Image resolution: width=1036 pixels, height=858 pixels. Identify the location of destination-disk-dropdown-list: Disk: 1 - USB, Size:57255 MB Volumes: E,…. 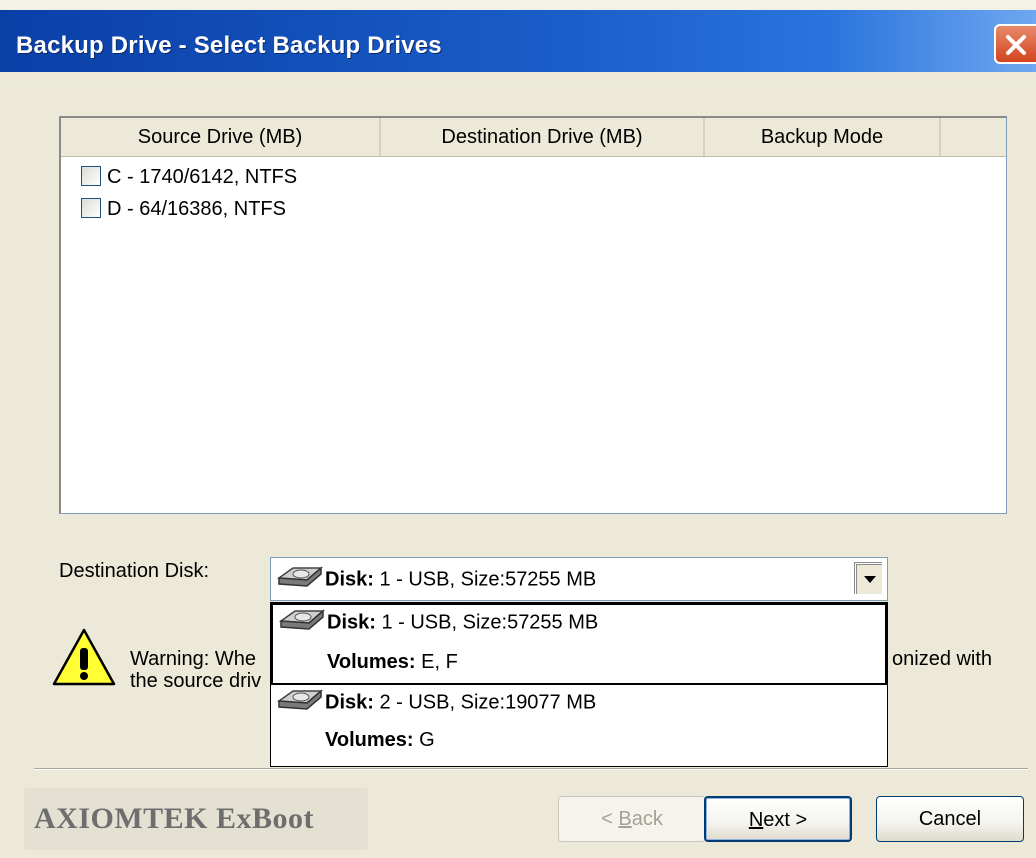
(579, 684).